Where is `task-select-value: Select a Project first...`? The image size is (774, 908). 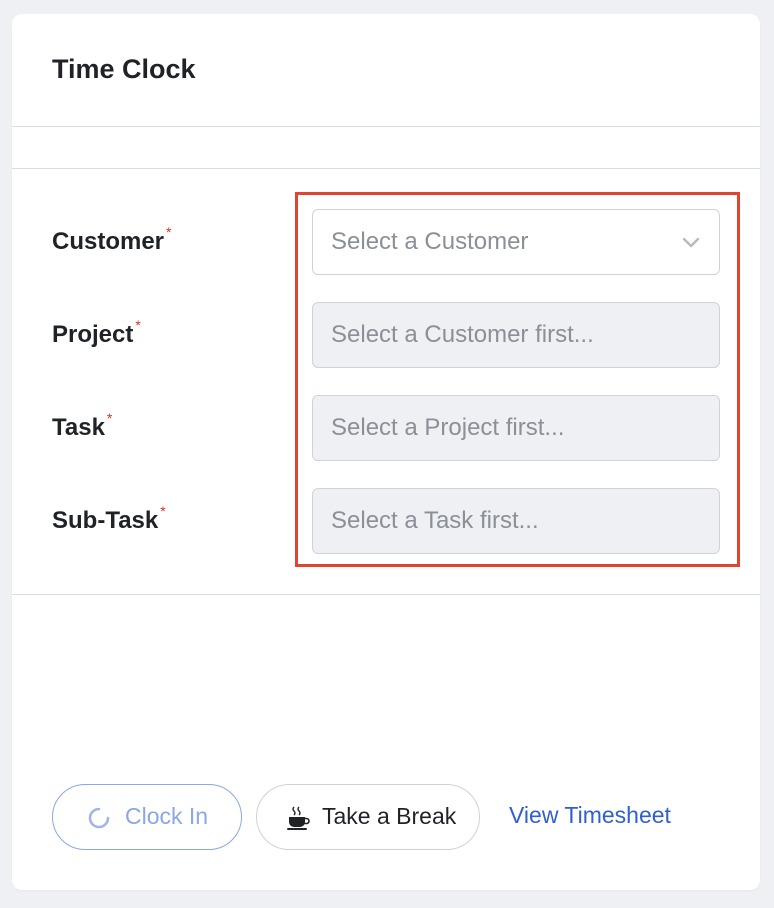
task-select-value: Select a Project first... is located at coordinates (448, 427).